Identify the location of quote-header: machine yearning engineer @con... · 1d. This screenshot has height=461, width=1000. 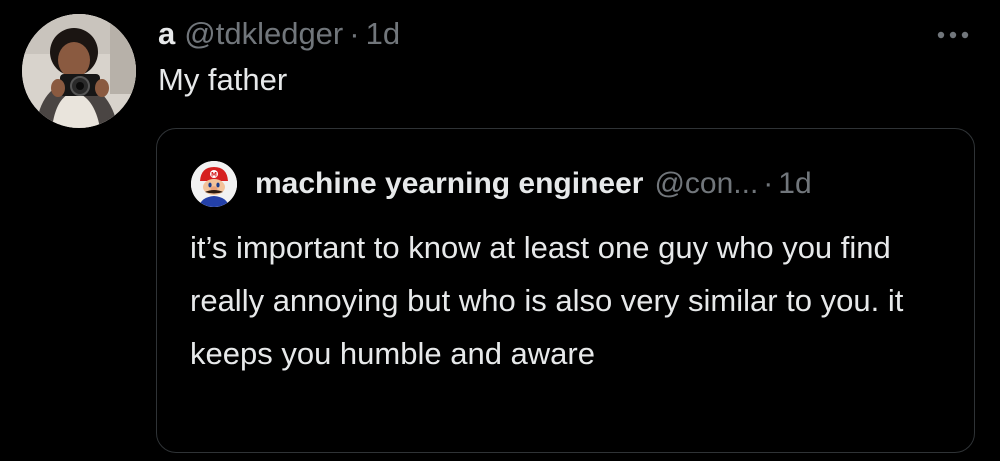
(533, 184).